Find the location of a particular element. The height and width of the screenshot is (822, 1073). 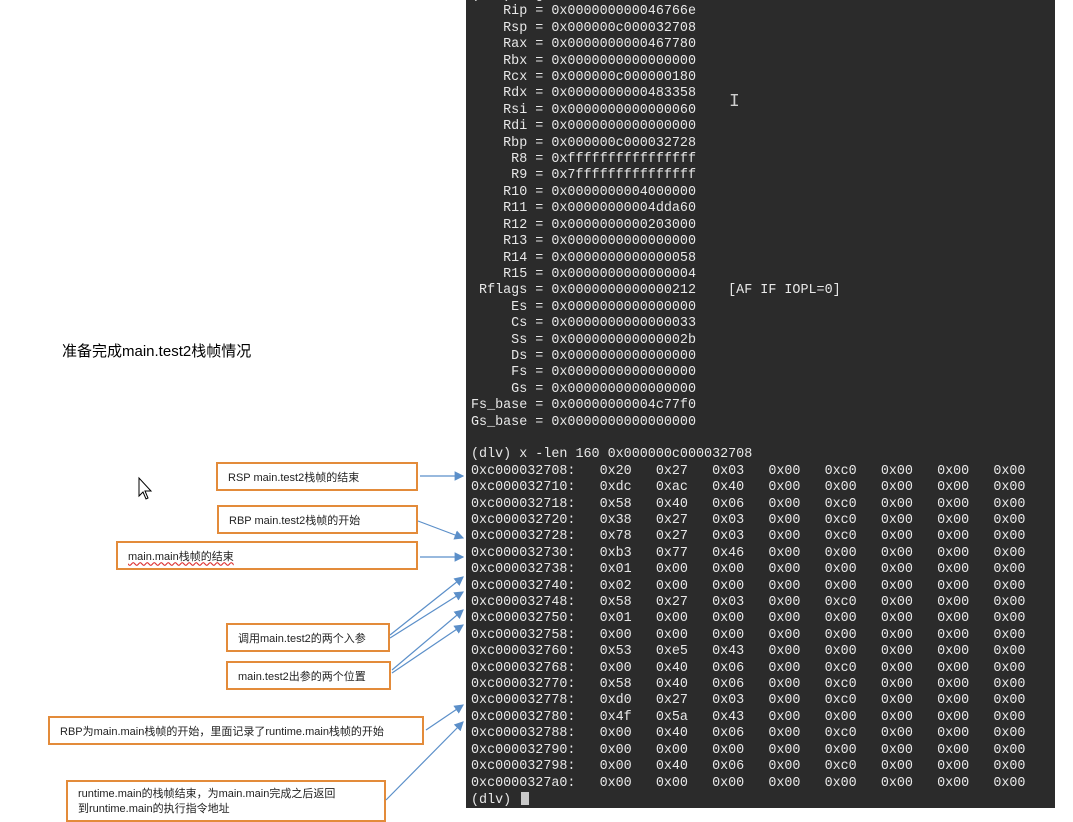

arrow-runtime is located at coordinates (424, 761).